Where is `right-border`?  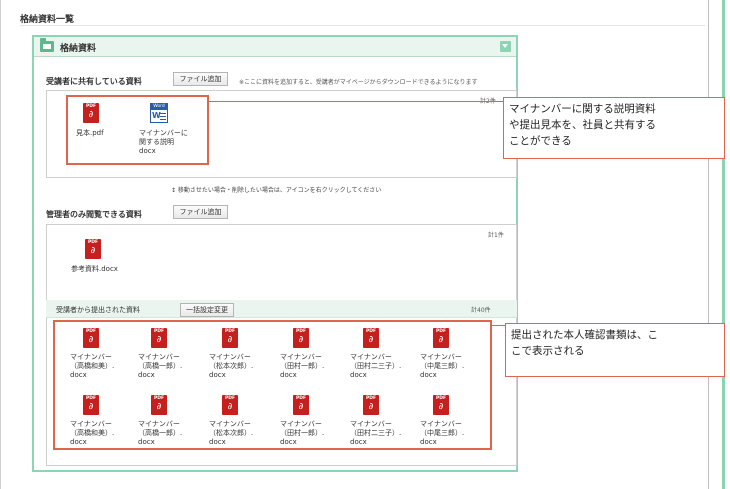
right-border is located at coordinates (708, 244).